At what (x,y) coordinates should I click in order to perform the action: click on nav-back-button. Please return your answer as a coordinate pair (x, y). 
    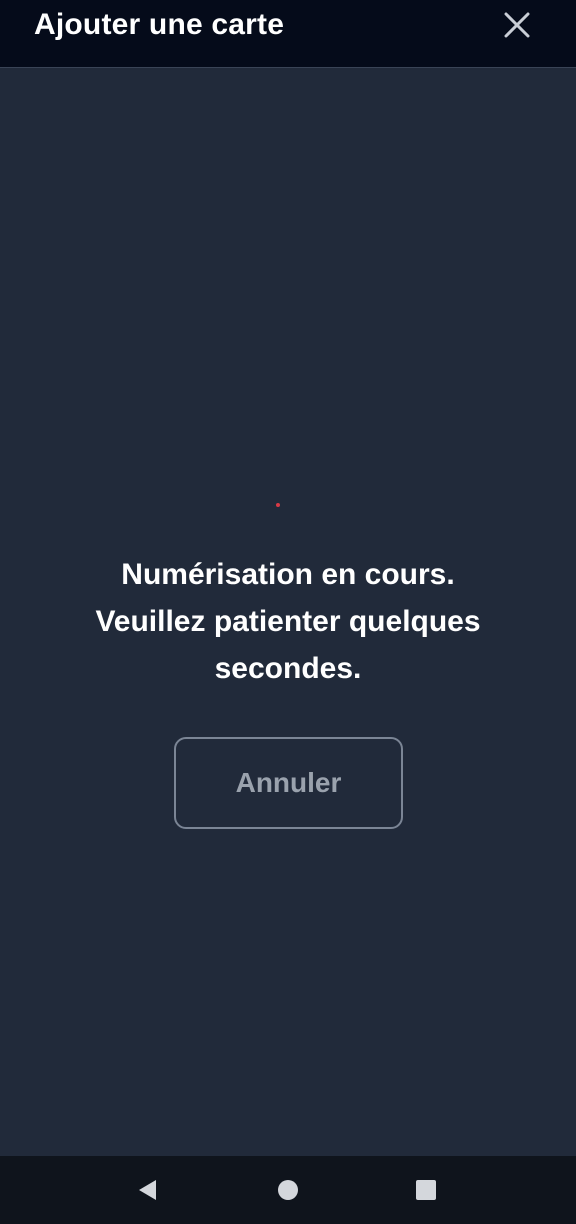
    Looking at the image, I should click on (148, 1190).